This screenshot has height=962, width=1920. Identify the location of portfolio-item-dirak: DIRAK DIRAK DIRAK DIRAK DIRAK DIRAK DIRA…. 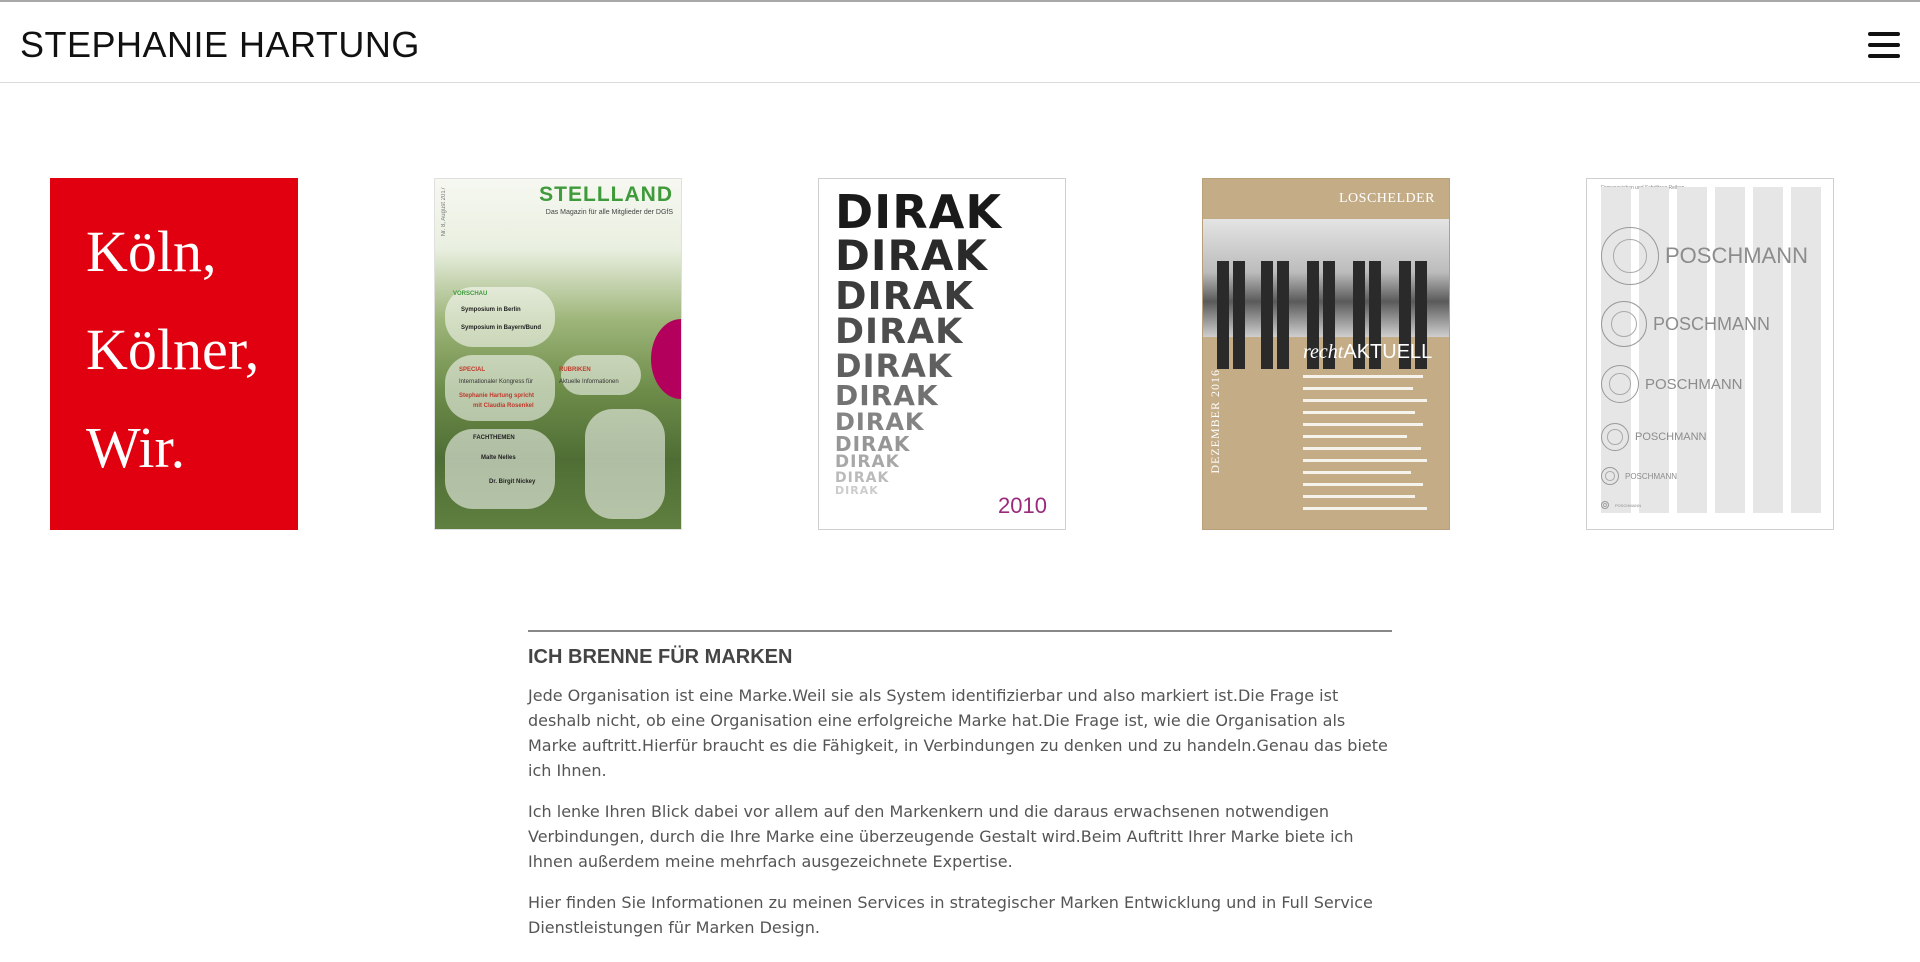
(942, 354).